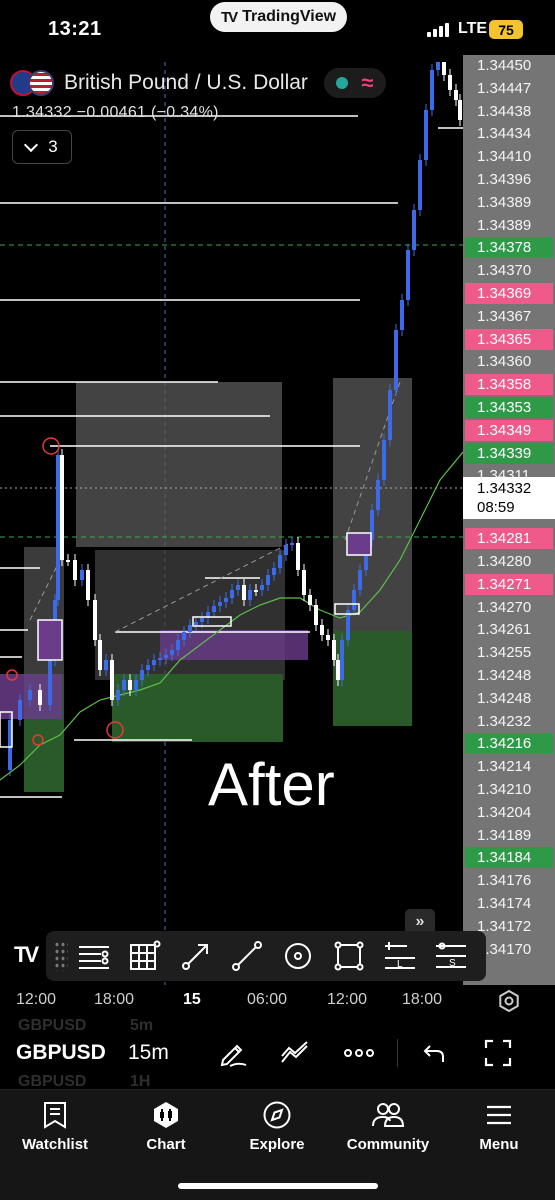  I want to click on drag-handle-icon, so click(61, 956).